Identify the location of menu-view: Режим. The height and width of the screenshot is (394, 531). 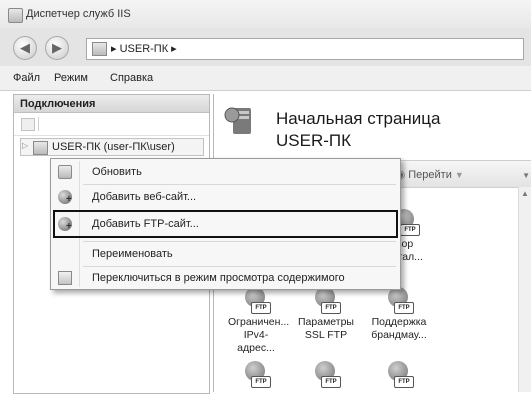
(71, 78).